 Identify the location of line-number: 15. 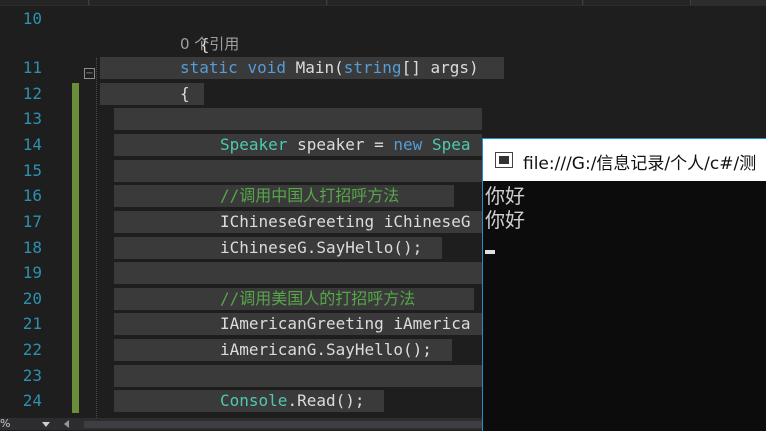
(32, 170).